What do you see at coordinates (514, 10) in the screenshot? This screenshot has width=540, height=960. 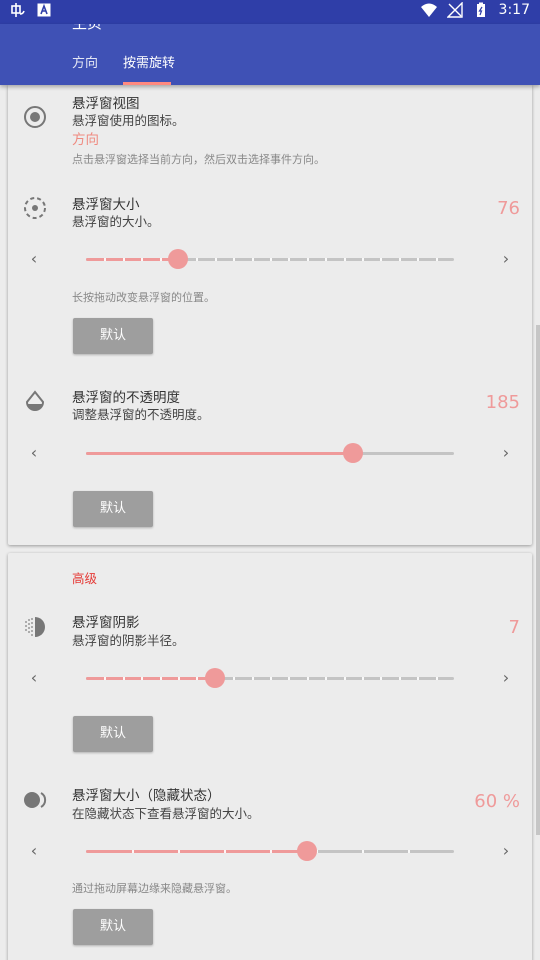 I see `status-time: 3:17` at bounding box center [514, 10].